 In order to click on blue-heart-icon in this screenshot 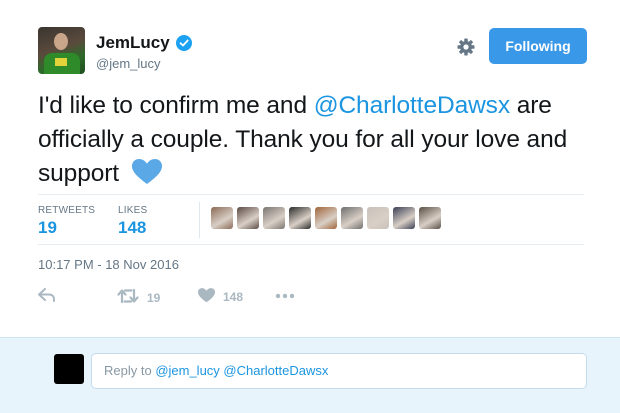, I will do `click(146, 172)`.